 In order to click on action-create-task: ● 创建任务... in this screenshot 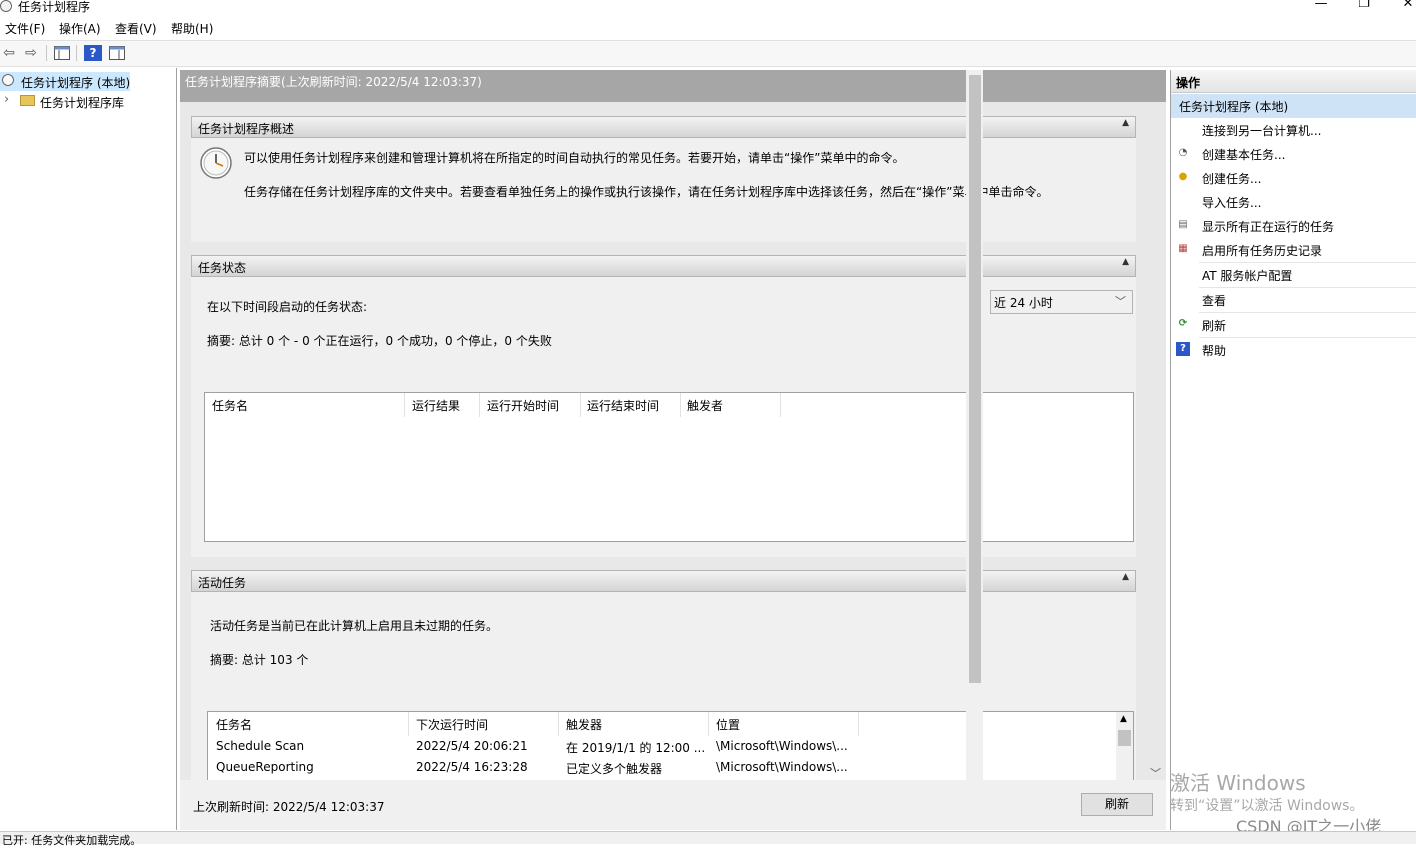, I will do `click(1293, 178)`.